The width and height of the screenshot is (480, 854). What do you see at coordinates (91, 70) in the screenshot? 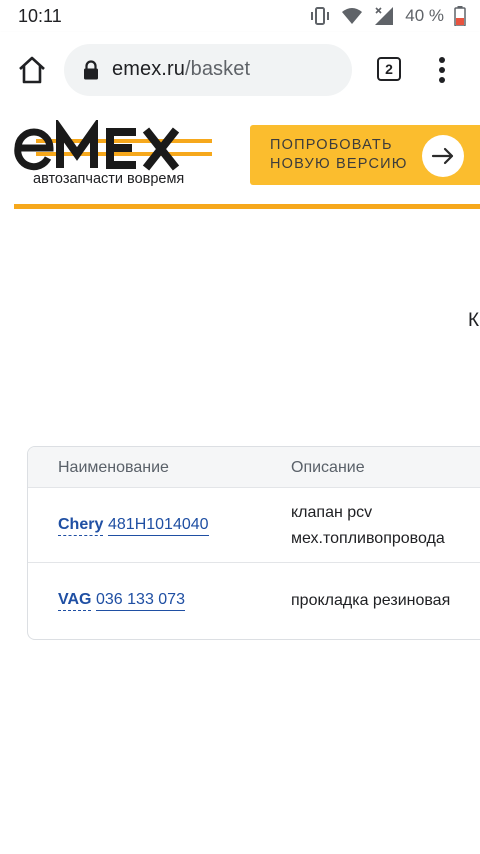
I see `lock-icon` at bounding box center [91, 70].